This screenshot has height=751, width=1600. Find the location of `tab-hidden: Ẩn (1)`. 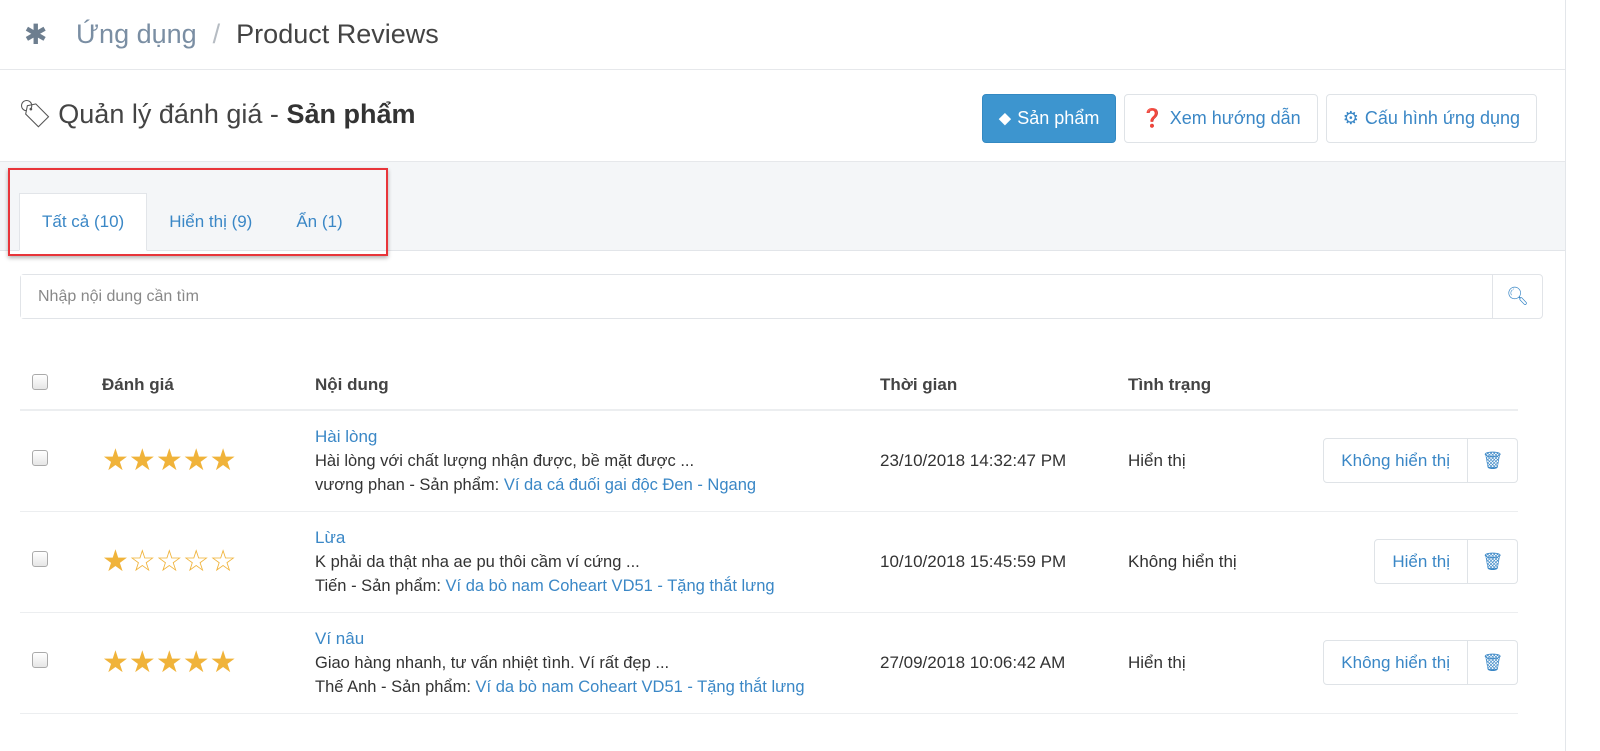

tab-hidden: Ẩn (1) is located at coordinates (319, 222).